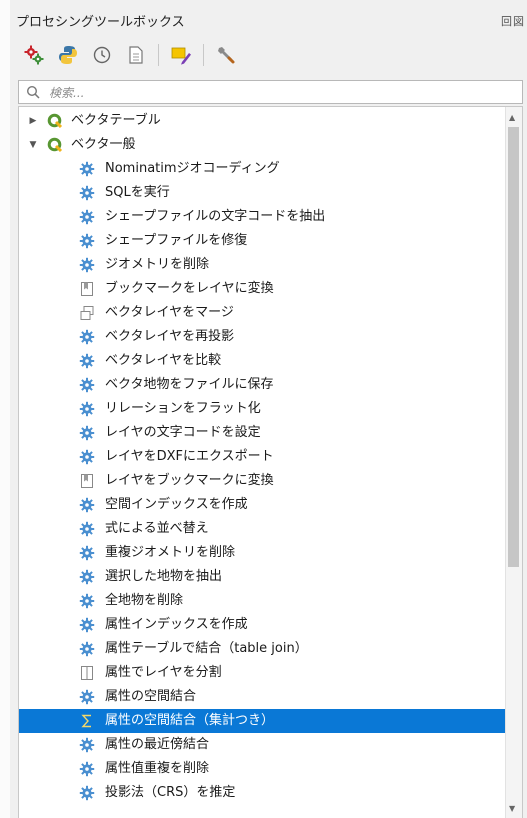 This screenshot has width=527, height=818. I want to click on toolbar, so click(130, 55).